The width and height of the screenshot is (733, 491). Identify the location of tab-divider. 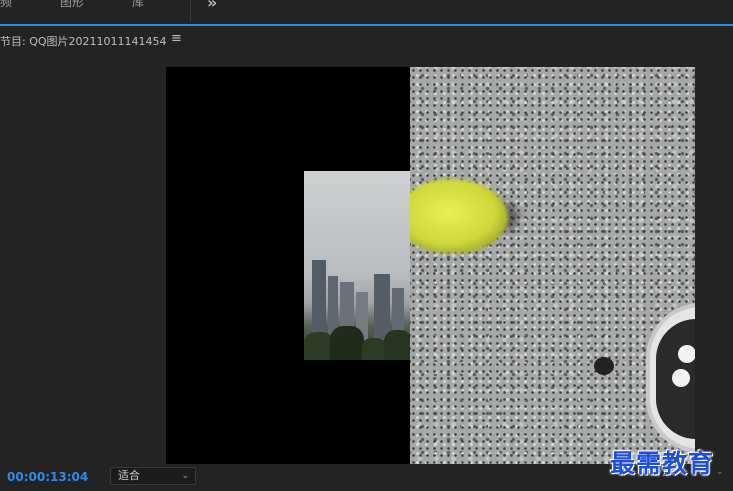
(190, 11).